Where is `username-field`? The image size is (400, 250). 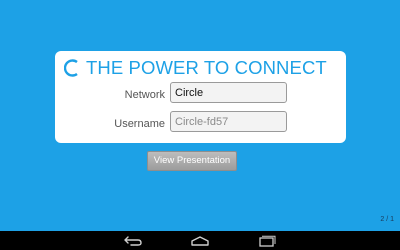
username-field is located at coordinates (228, 121).